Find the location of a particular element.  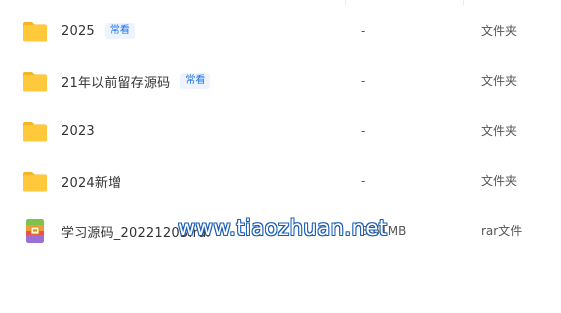

file-name-cell: 2024新增 is located at coordinates (91, 181).